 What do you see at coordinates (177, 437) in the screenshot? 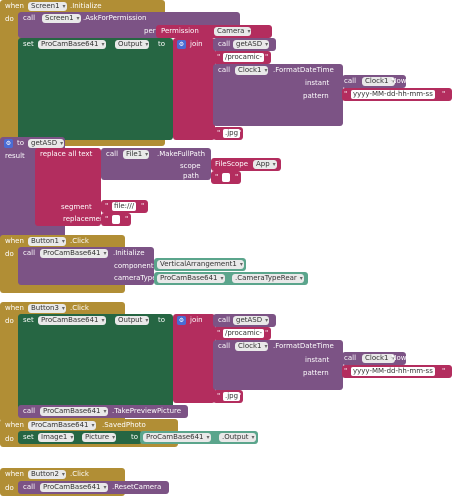
I see `get-component-dropdown: ProCamBase641` at bounding box center [177, 437].